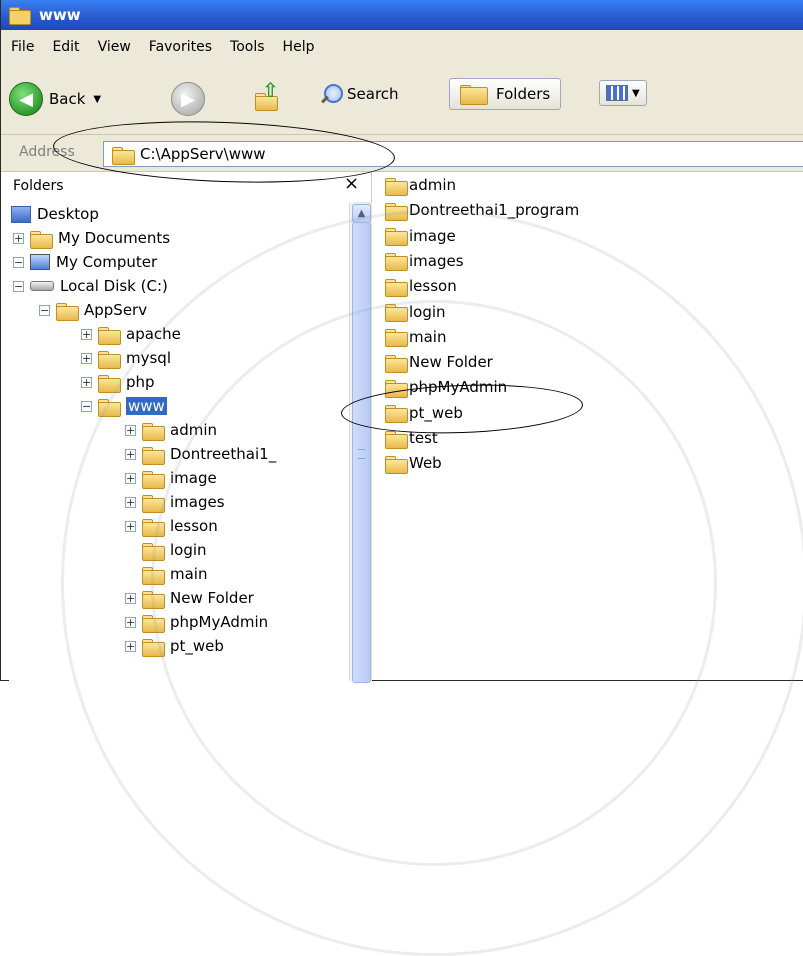 The height and width of the screenshot is (956, 803). Describe the element at coordinates (361, 452) in the screenshot. I see `scroll-thumb` at that location.